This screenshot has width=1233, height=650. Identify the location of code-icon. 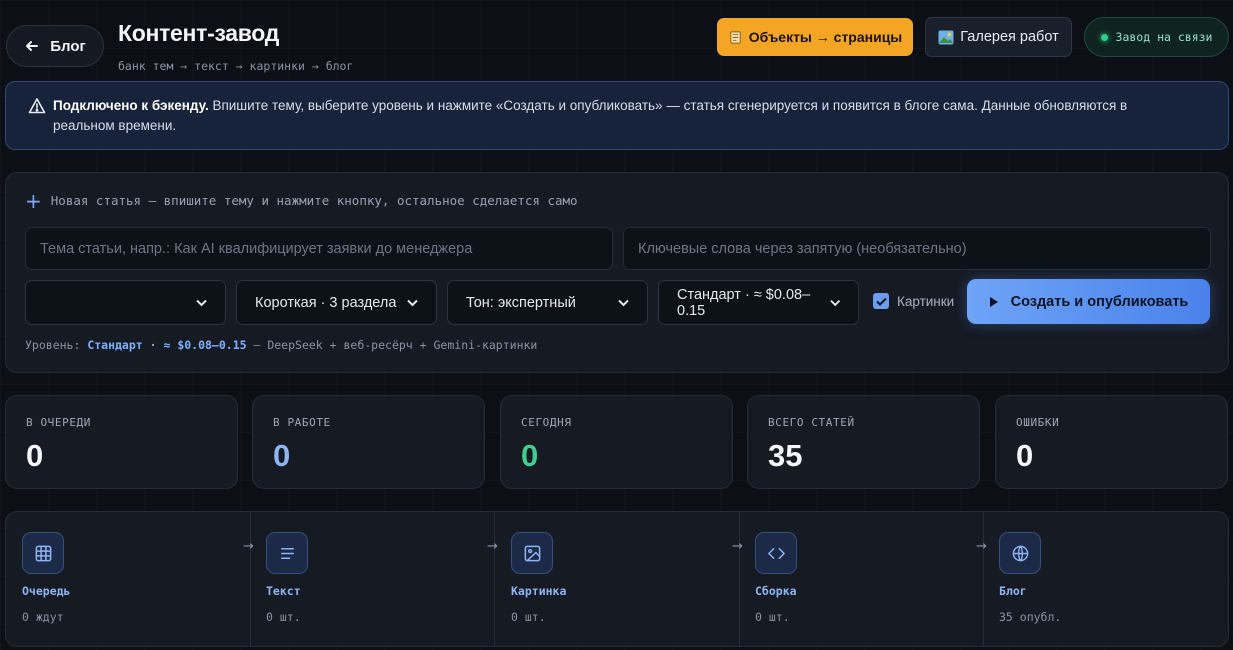
(776, 553).